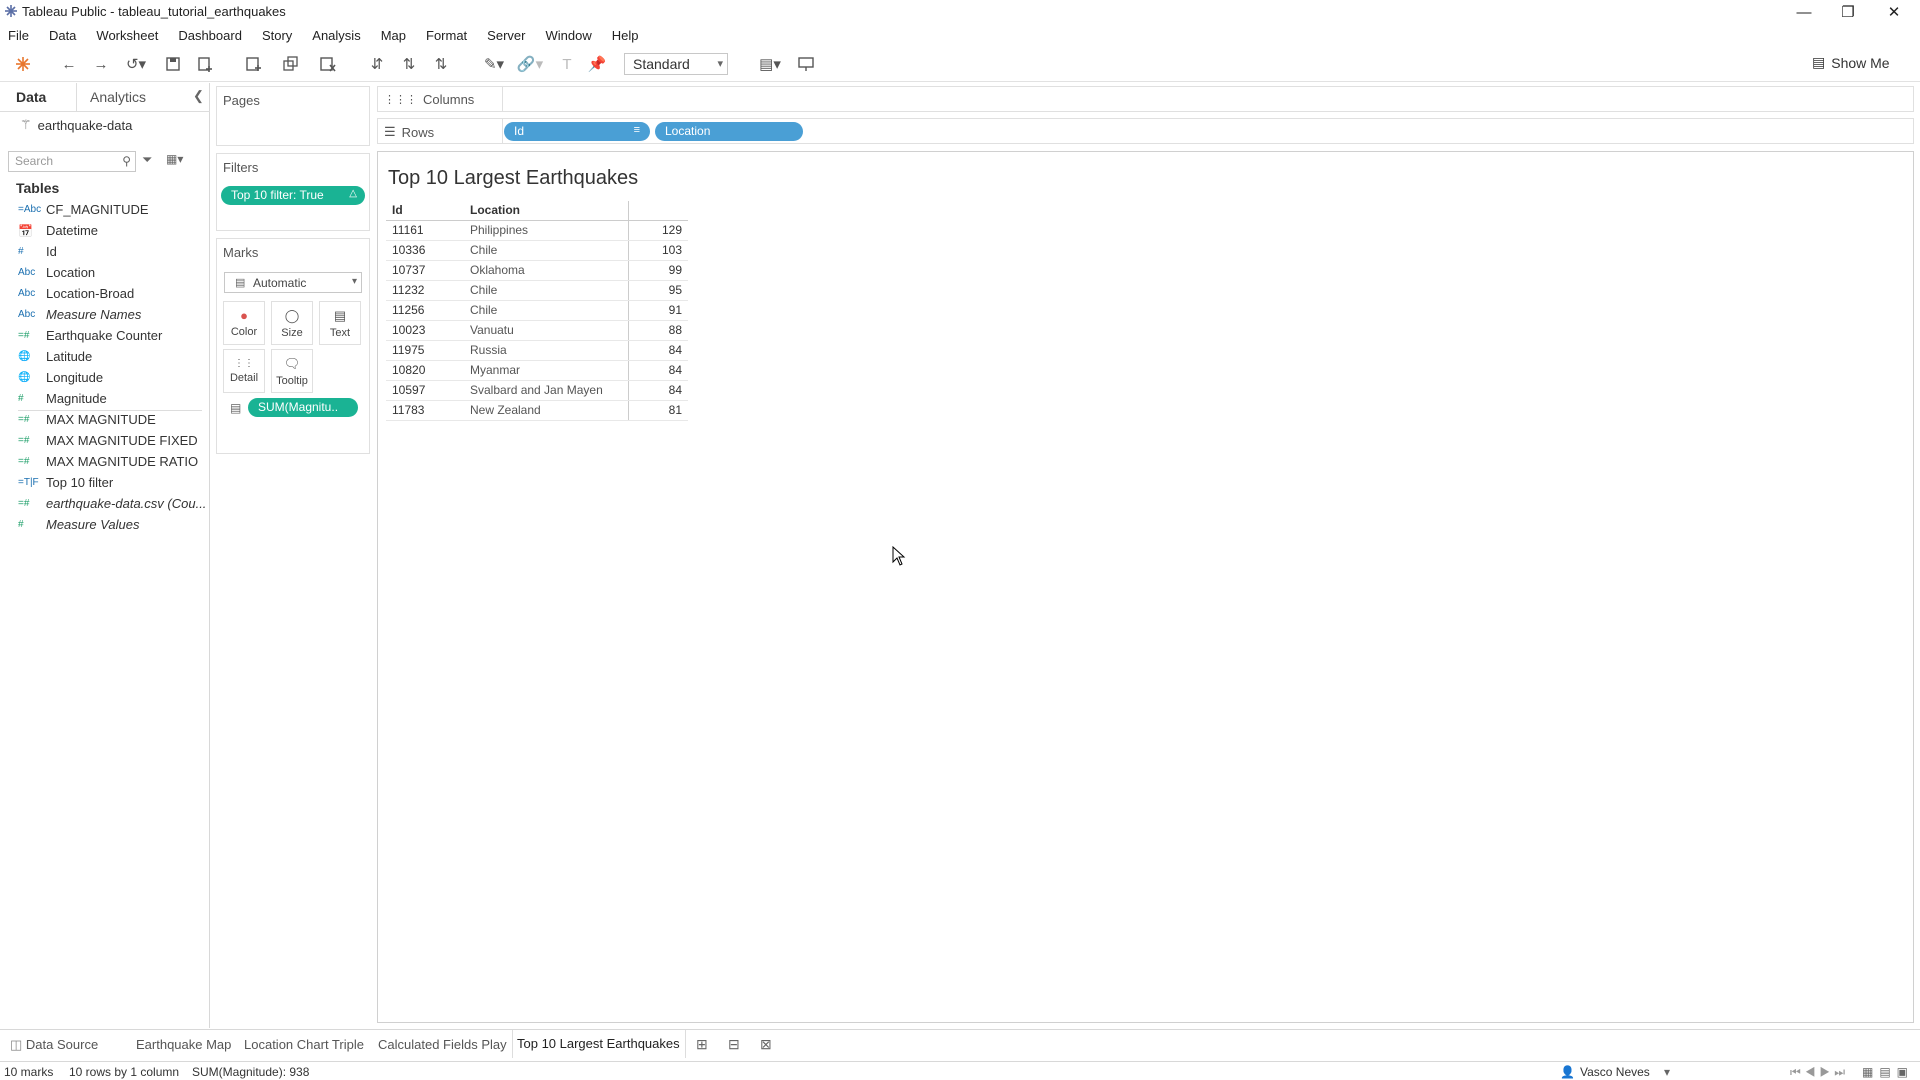 Image resolution: width=1920 pixels, height=1080 pixels. Describe the element at coordinates (806, 64) in the screenshot. I see `presentation-mode-icon` at that location.